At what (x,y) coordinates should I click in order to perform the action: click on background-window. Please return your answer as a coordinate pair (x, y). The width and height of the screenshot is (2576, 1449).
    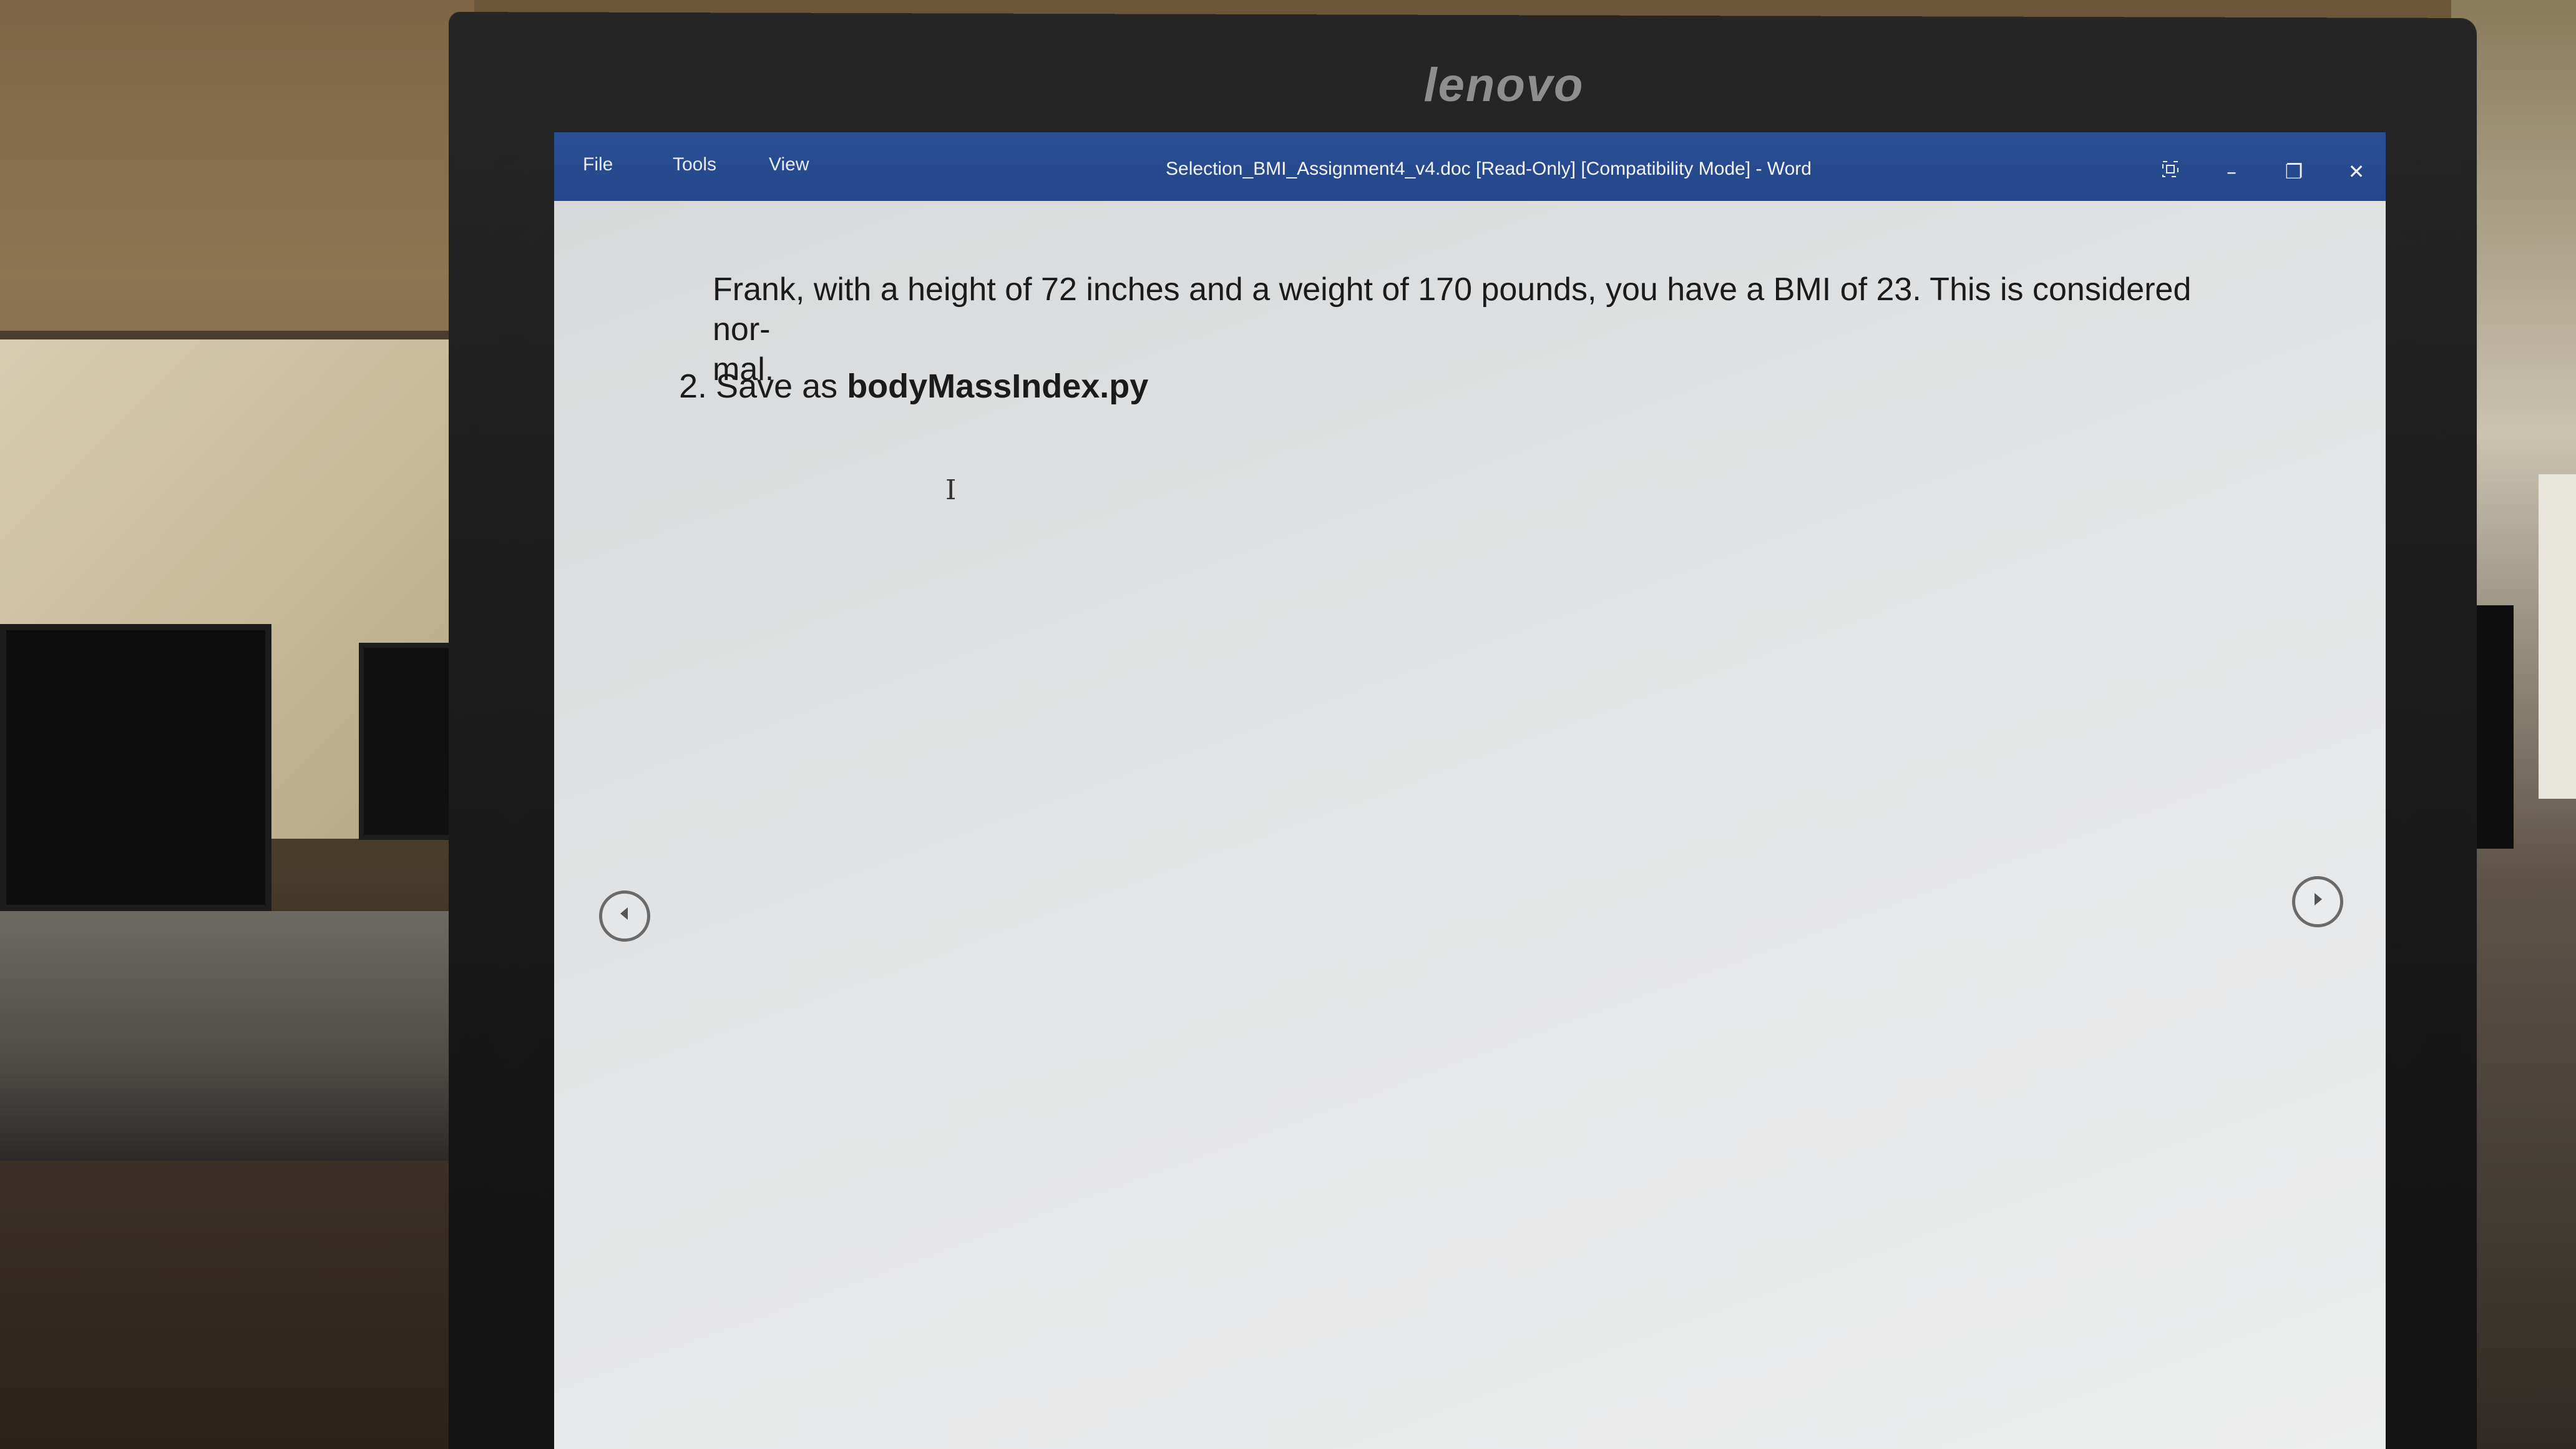
    Looking at the image, I should click on (2557, 636).